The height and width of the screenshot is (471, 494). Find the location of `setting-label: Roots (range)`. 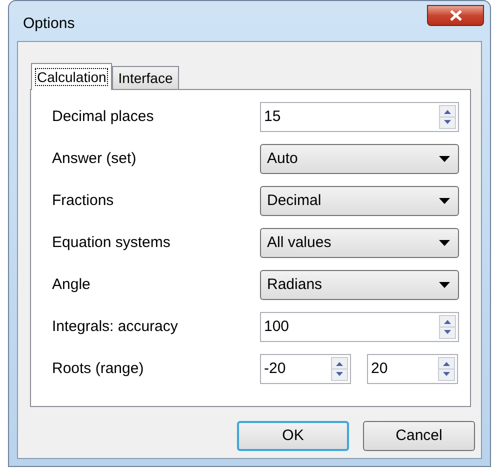

setting-label: Roots (range) is located at coordinates (98, 368).